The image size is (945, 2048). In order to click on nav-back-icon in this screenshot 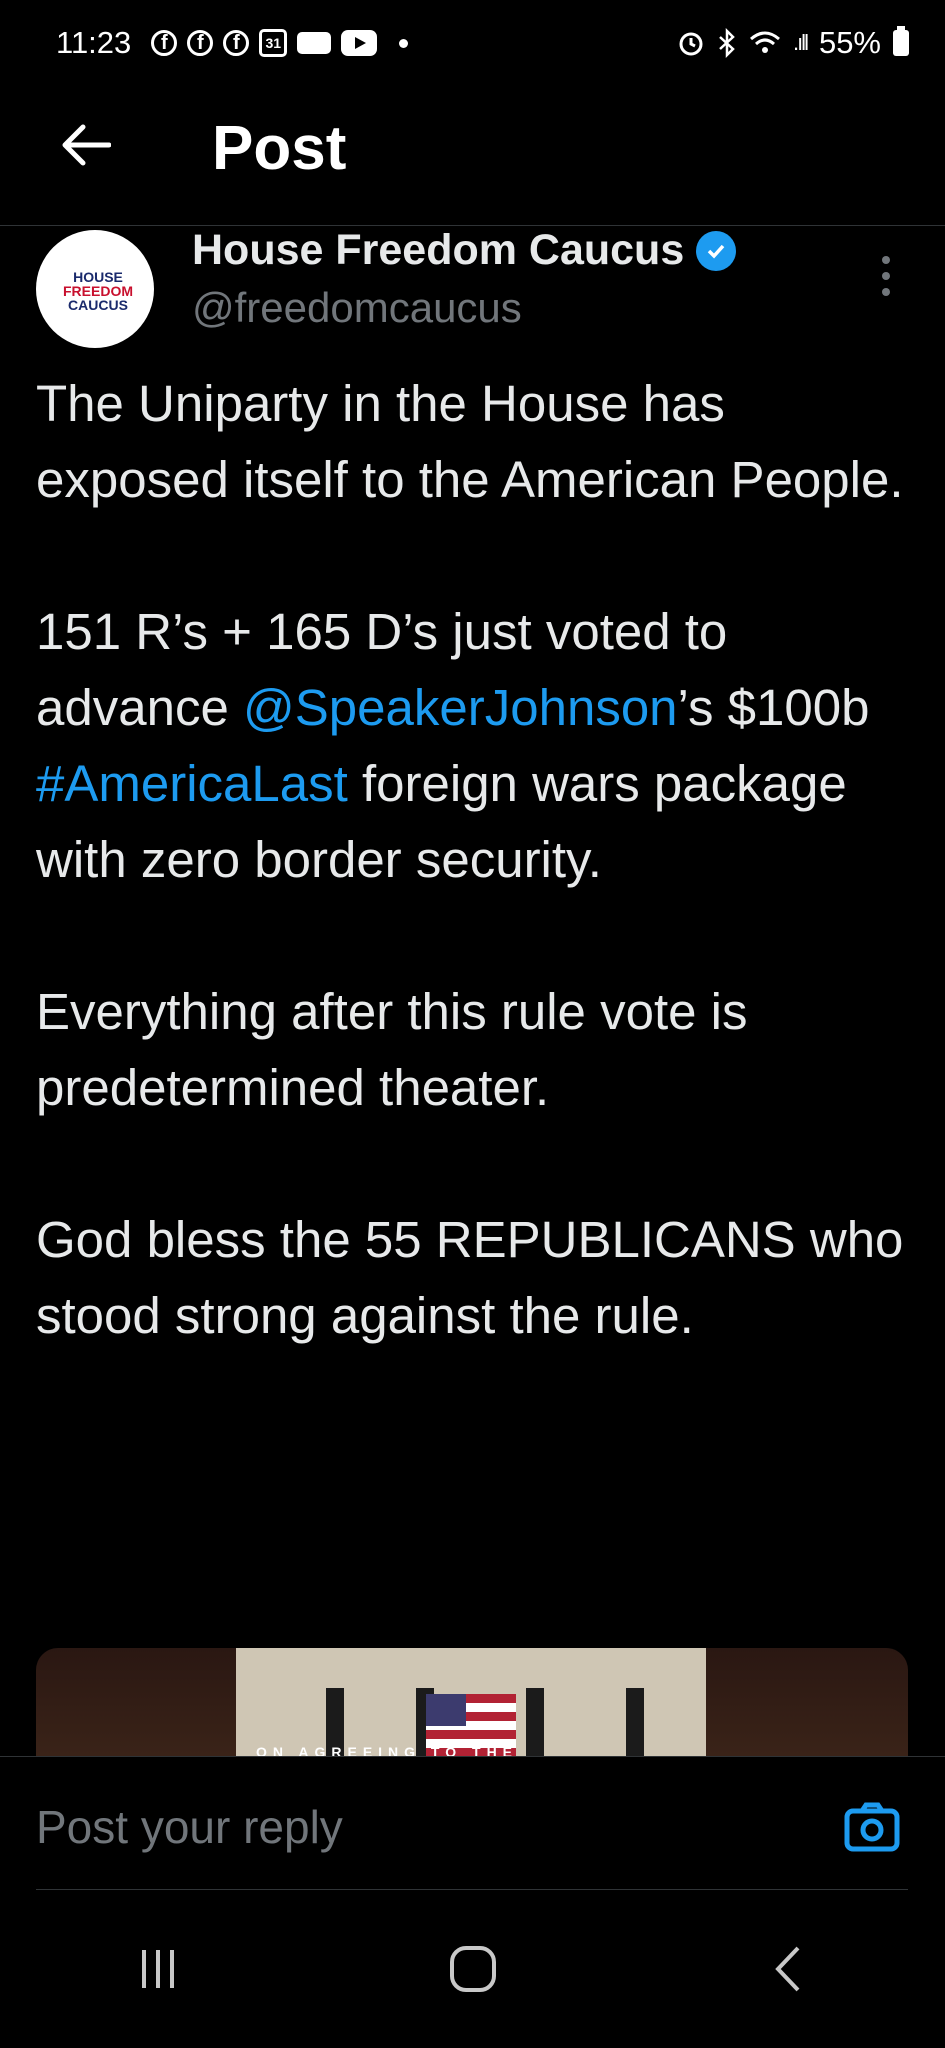, I will do `click(786, 1969)`.